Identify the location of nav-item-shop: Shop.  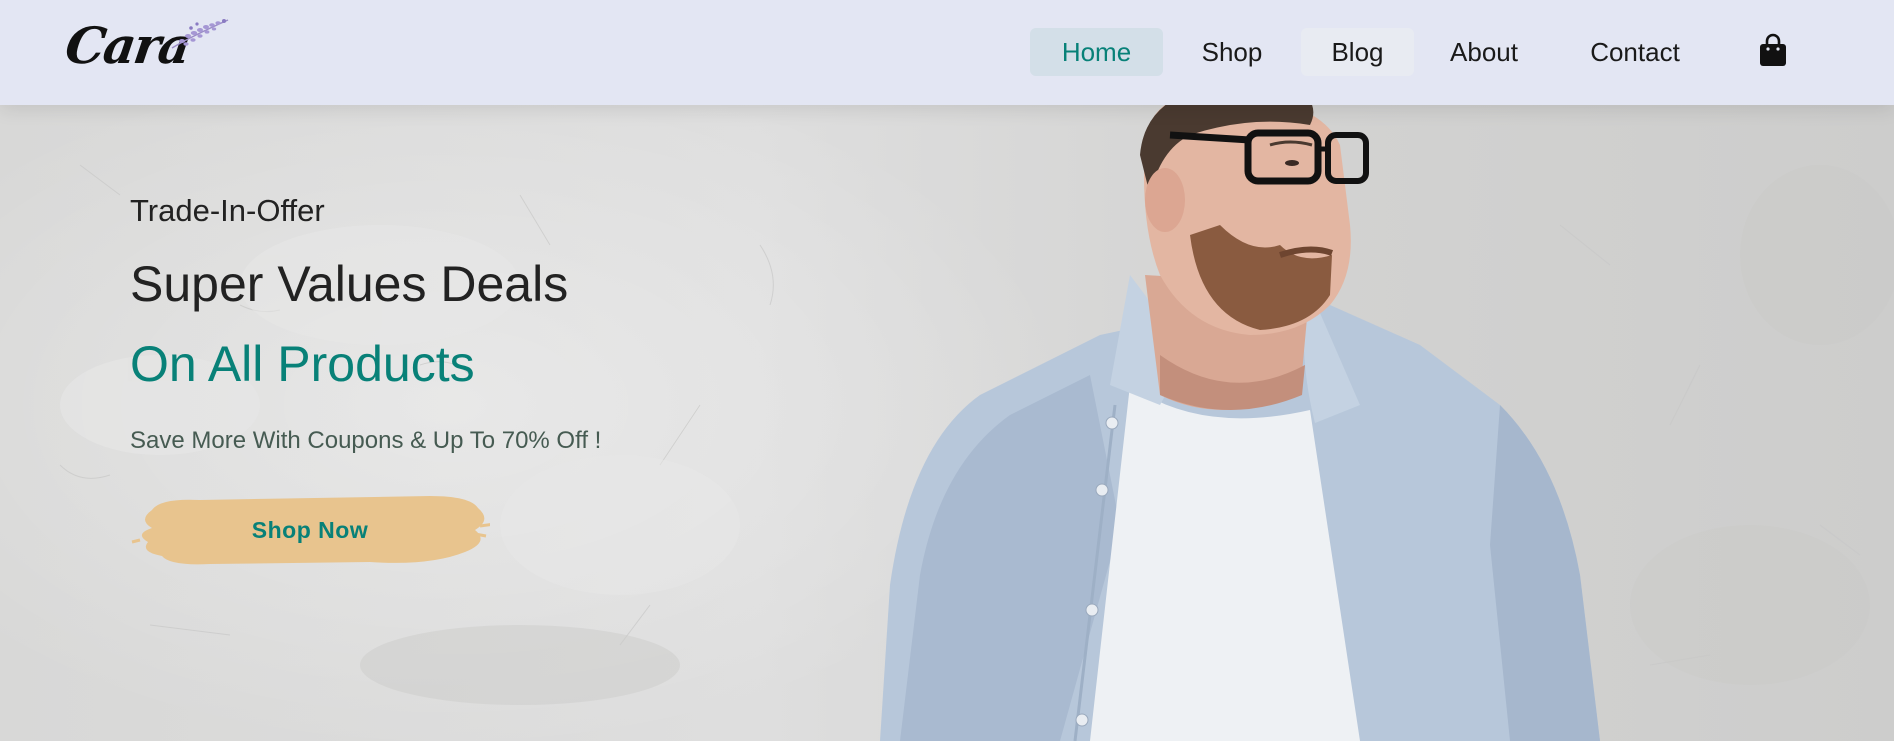
(1232, 52).